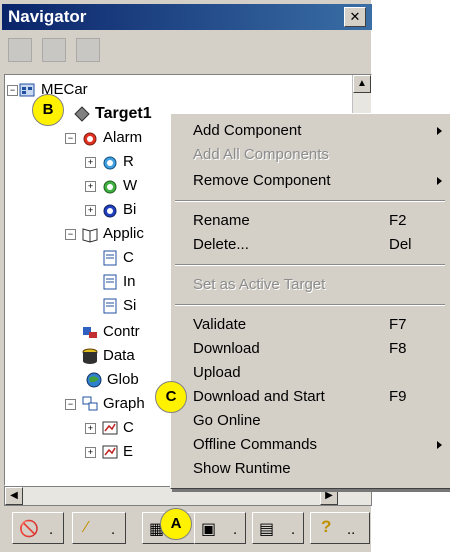  What do you see at coordinates (14, 496) in the screenshot?
I see `scroll-left-icon: ◀` at bounding box center [14, 496].